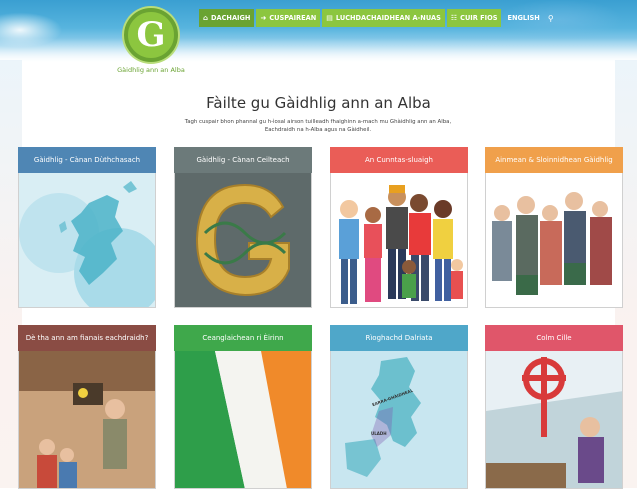  Describe the element at coordinates (87, 338) in the screenshot. I see `card-header: Dè tha ann am fianais eachdraidh?` at that location.